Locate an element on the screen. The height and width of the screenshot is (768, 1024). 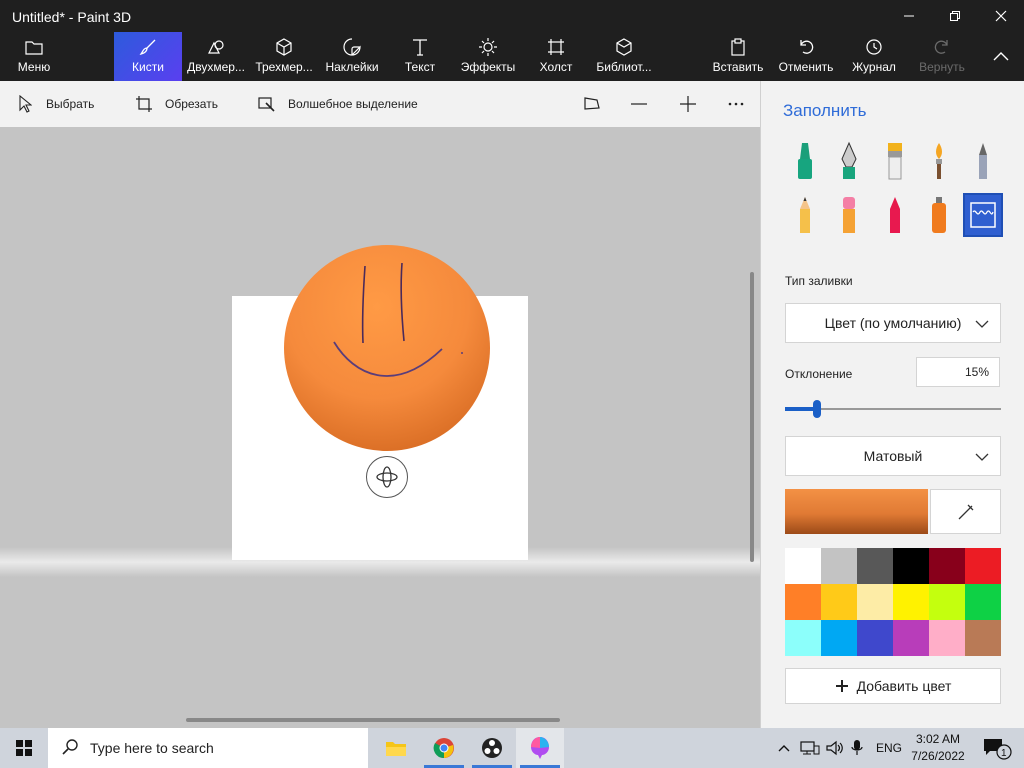
redo-button: Вернуть is located at coordinates (942, 56).